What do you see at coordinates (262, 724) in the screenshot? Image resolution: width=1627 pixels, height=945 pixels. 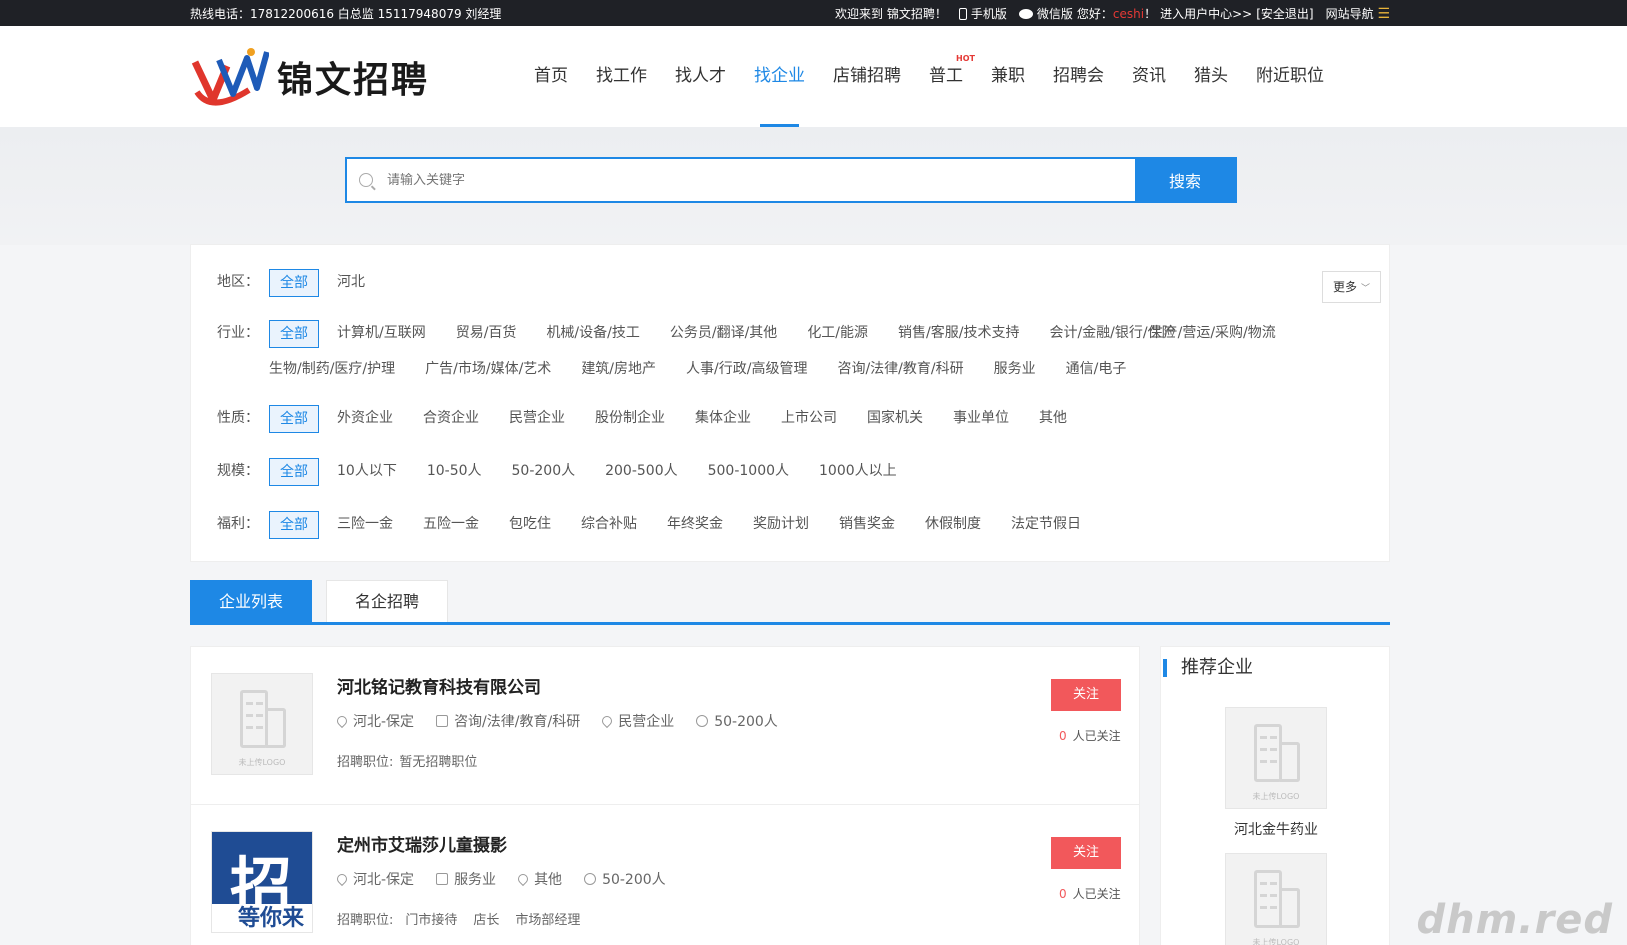 I see `company-logo: 未上传LOGO` at bounding box center [262, 724].